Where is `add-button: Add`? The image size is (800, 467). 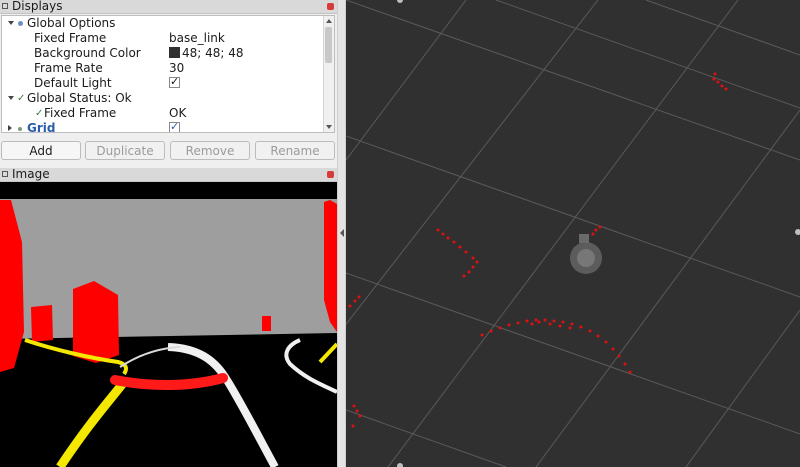
add-button: Add is located at coordinates (41, 150).